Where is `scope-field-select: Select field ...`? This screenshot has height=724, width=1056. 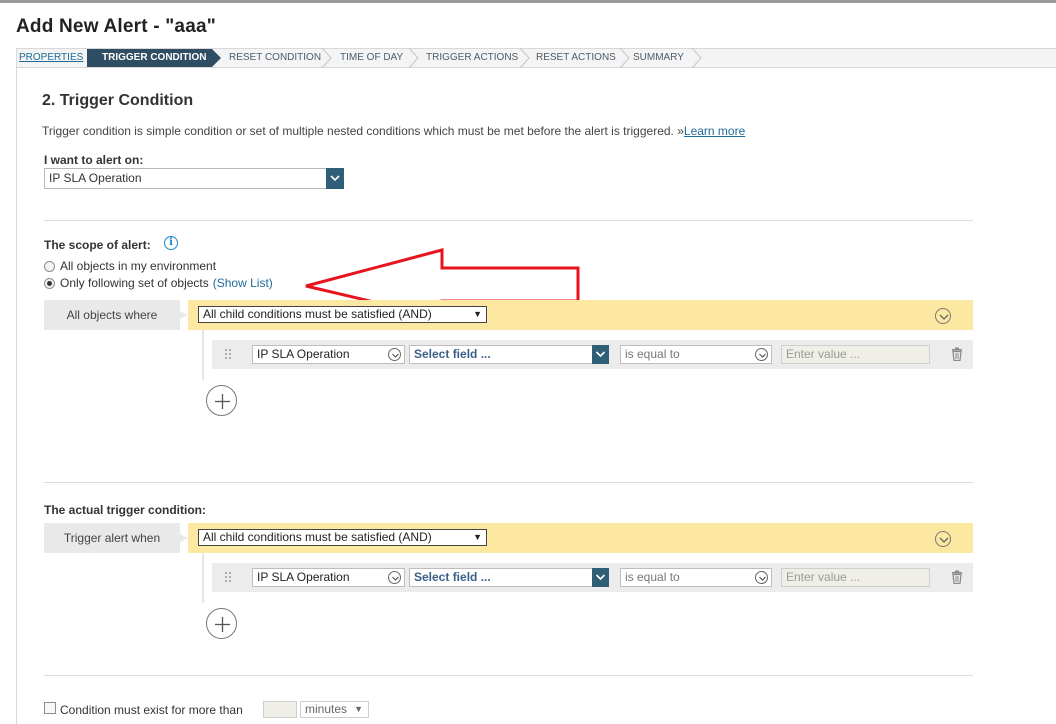
scope-field-select: Select field ... is located at coordinates (509, 354).